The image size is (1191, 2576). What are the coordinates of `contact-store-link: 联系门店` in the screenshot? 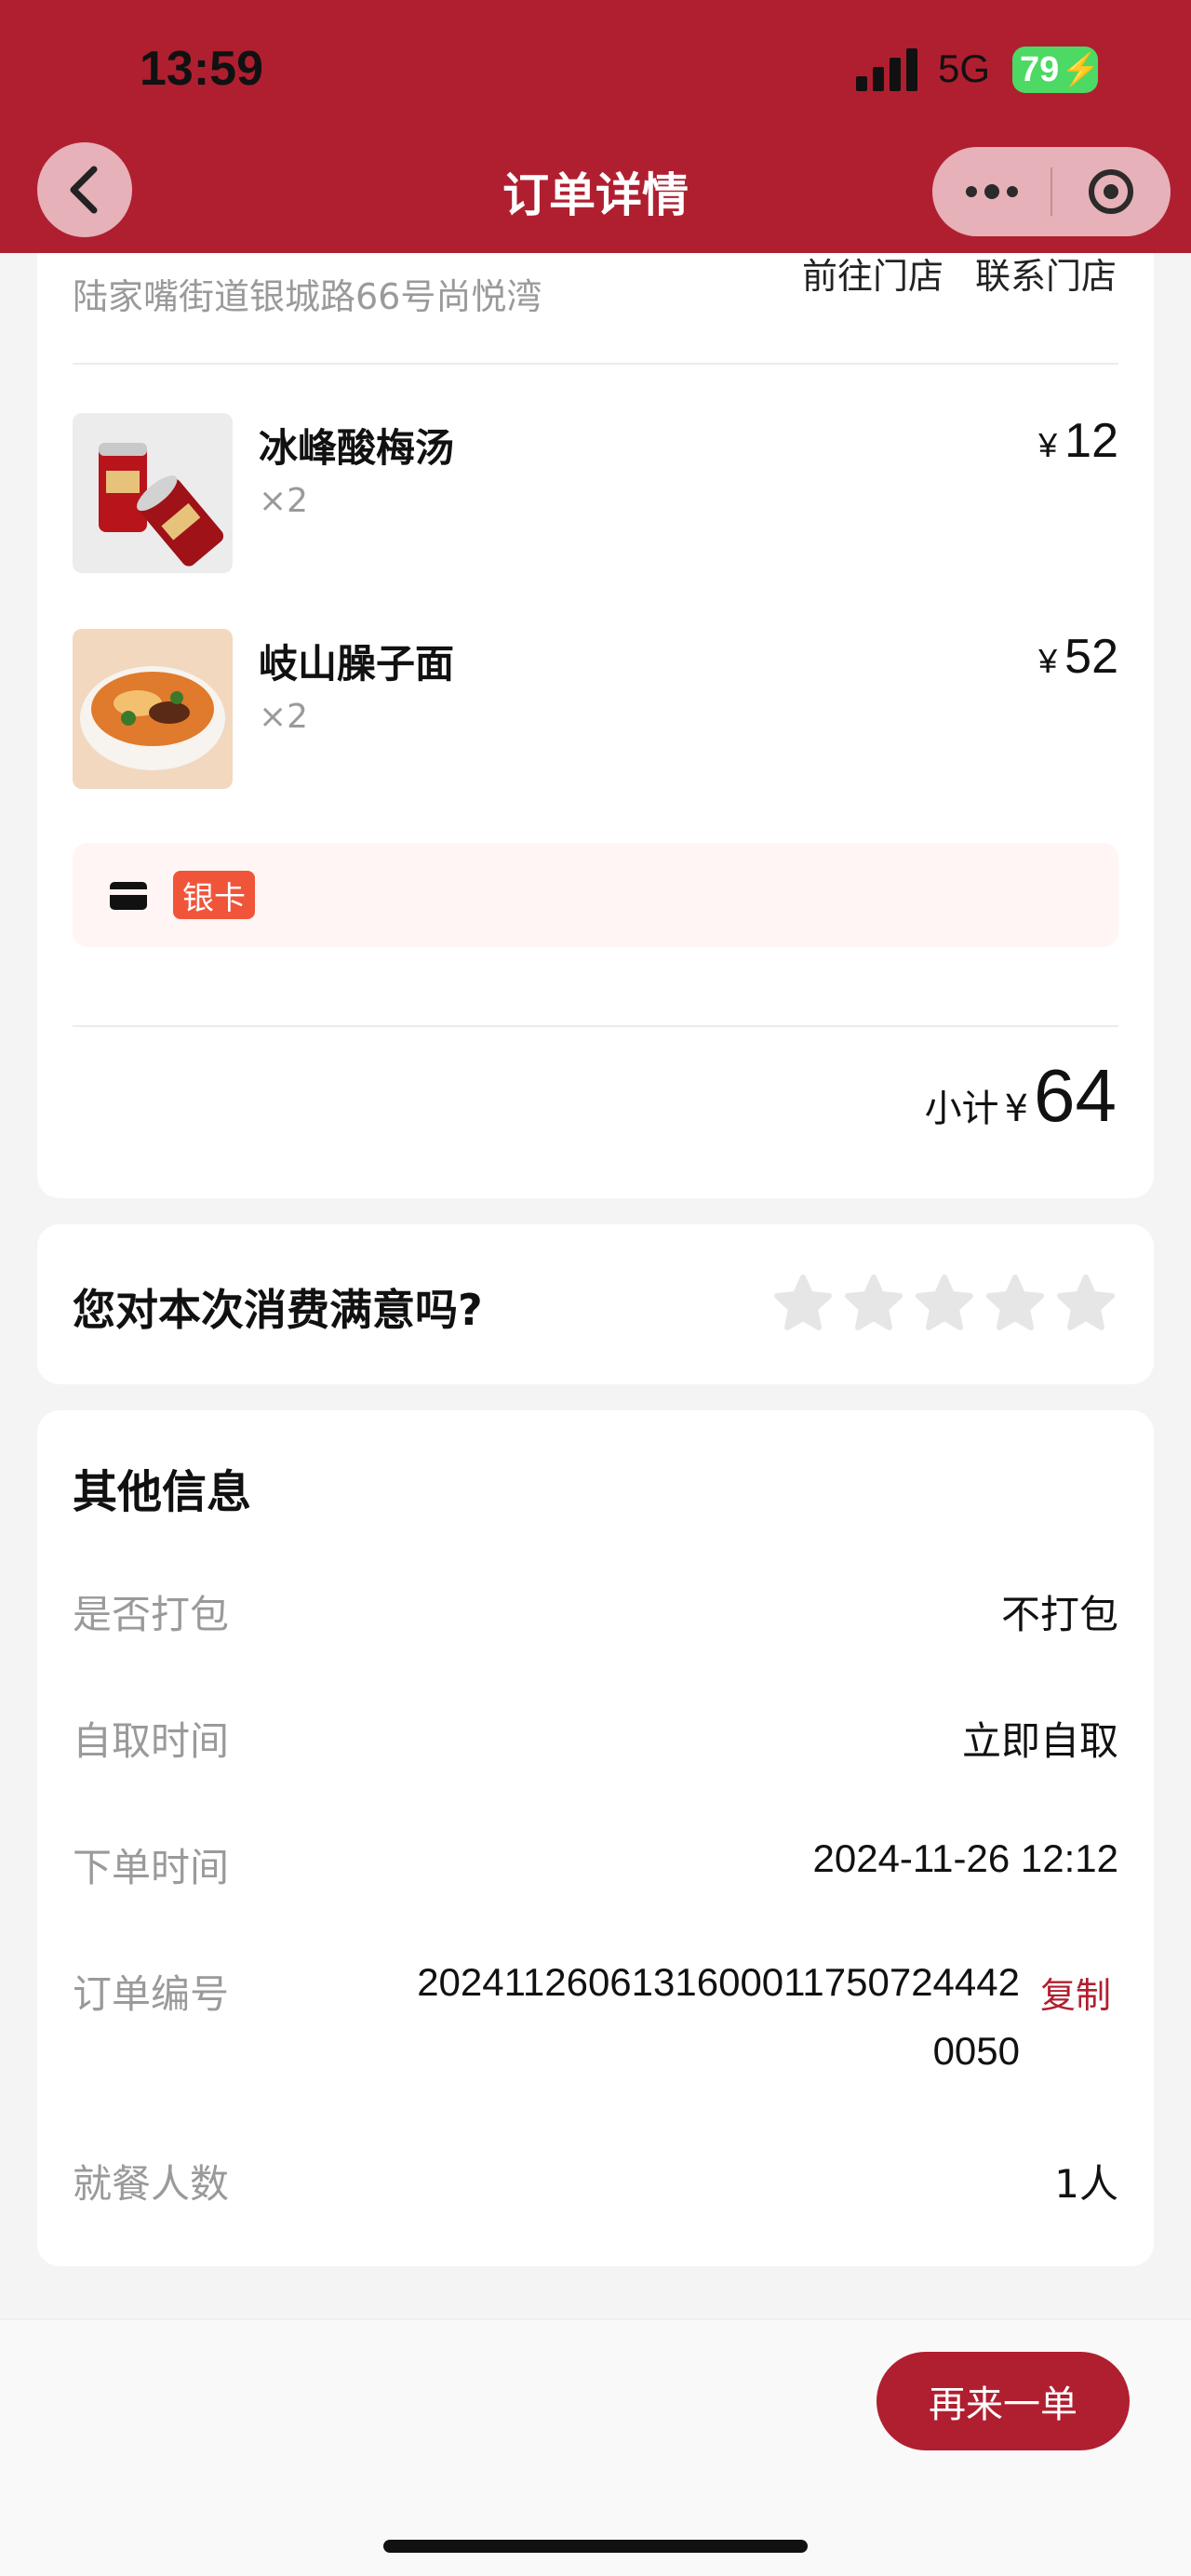 It's located at (1046, 273).